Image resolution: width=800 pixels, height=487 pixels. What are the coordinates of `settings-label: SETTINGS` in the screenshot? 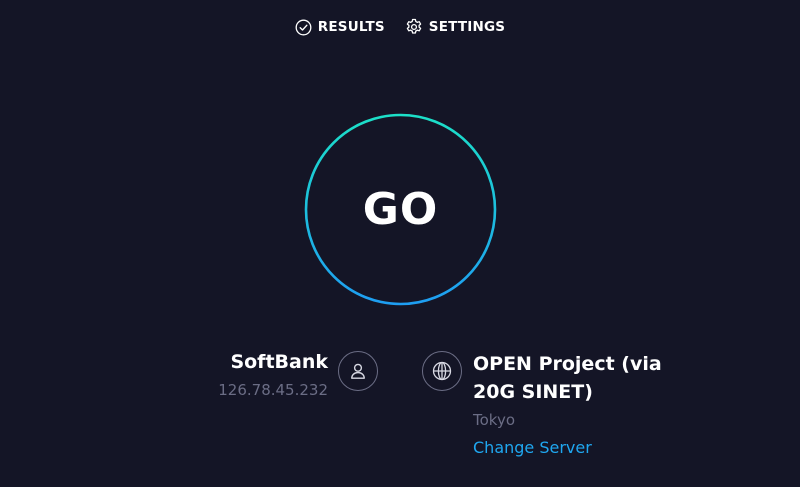 It's located at (467, 27).